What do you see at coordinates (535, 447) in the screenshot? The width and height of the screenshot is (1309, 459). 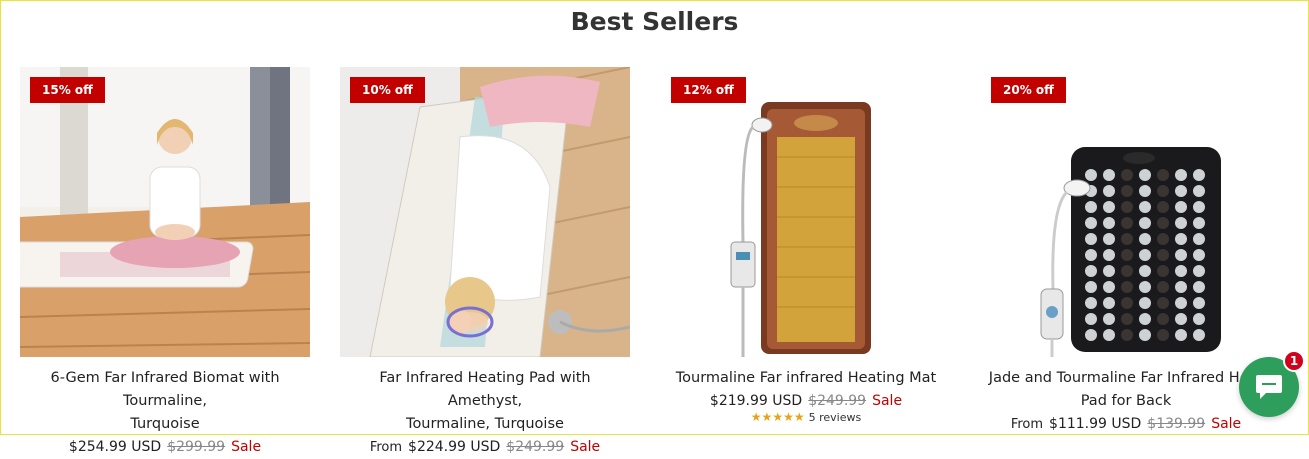 I see `compare-price: $249.99` at bounding box center [535, 447].